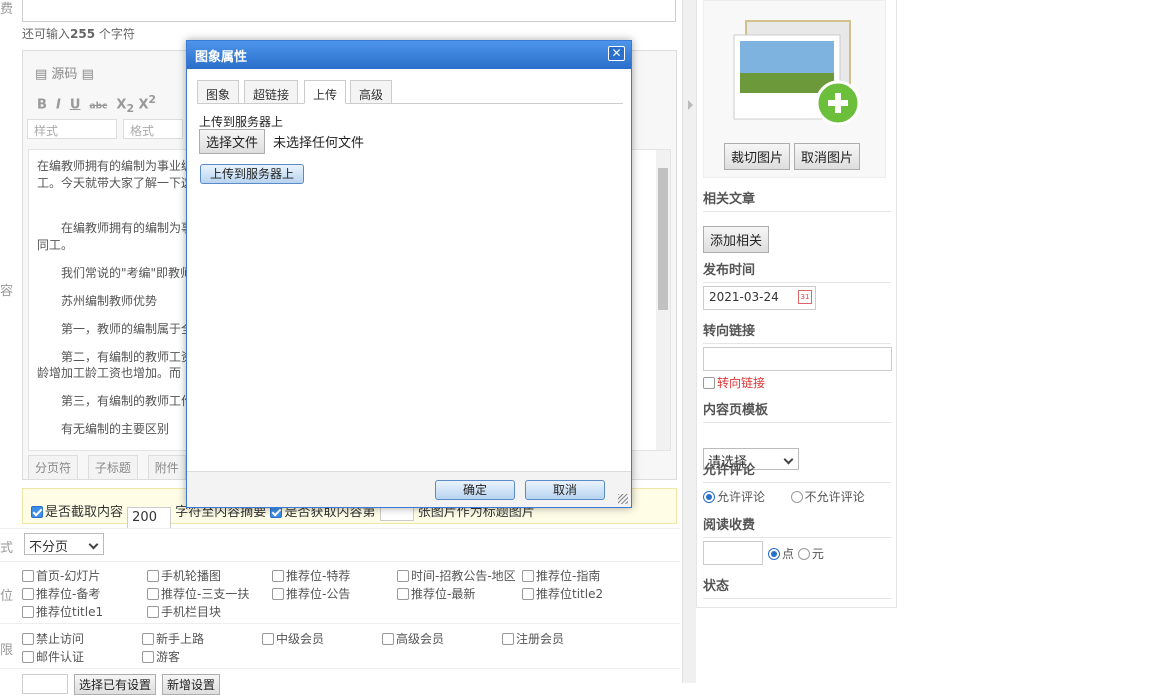 Image resolution: width=1158 pixels, height=695 pixels. What do you see at coordinates (78, 34) in the screenshot?
I see `char-counter: 还可输入255 个字符` at bounding box center [78, 34].